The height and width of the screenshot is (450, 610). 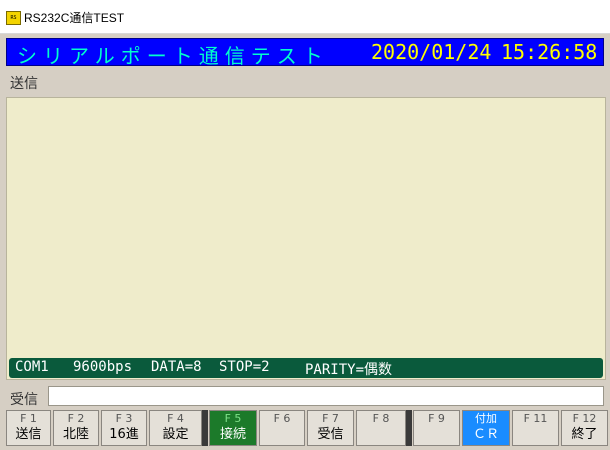 What do you see at coordinates (103, 367) in the screenshot?
I see `status-baud: 9600bps` at bounding box center [103, 367].